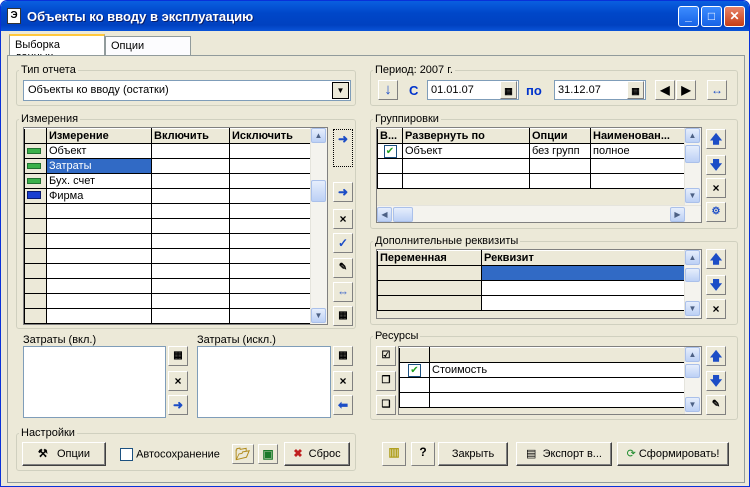 The width and height of the screenshot is (750, 487). I want to click on scroll-right-icon: ▶, so click(677, 214).